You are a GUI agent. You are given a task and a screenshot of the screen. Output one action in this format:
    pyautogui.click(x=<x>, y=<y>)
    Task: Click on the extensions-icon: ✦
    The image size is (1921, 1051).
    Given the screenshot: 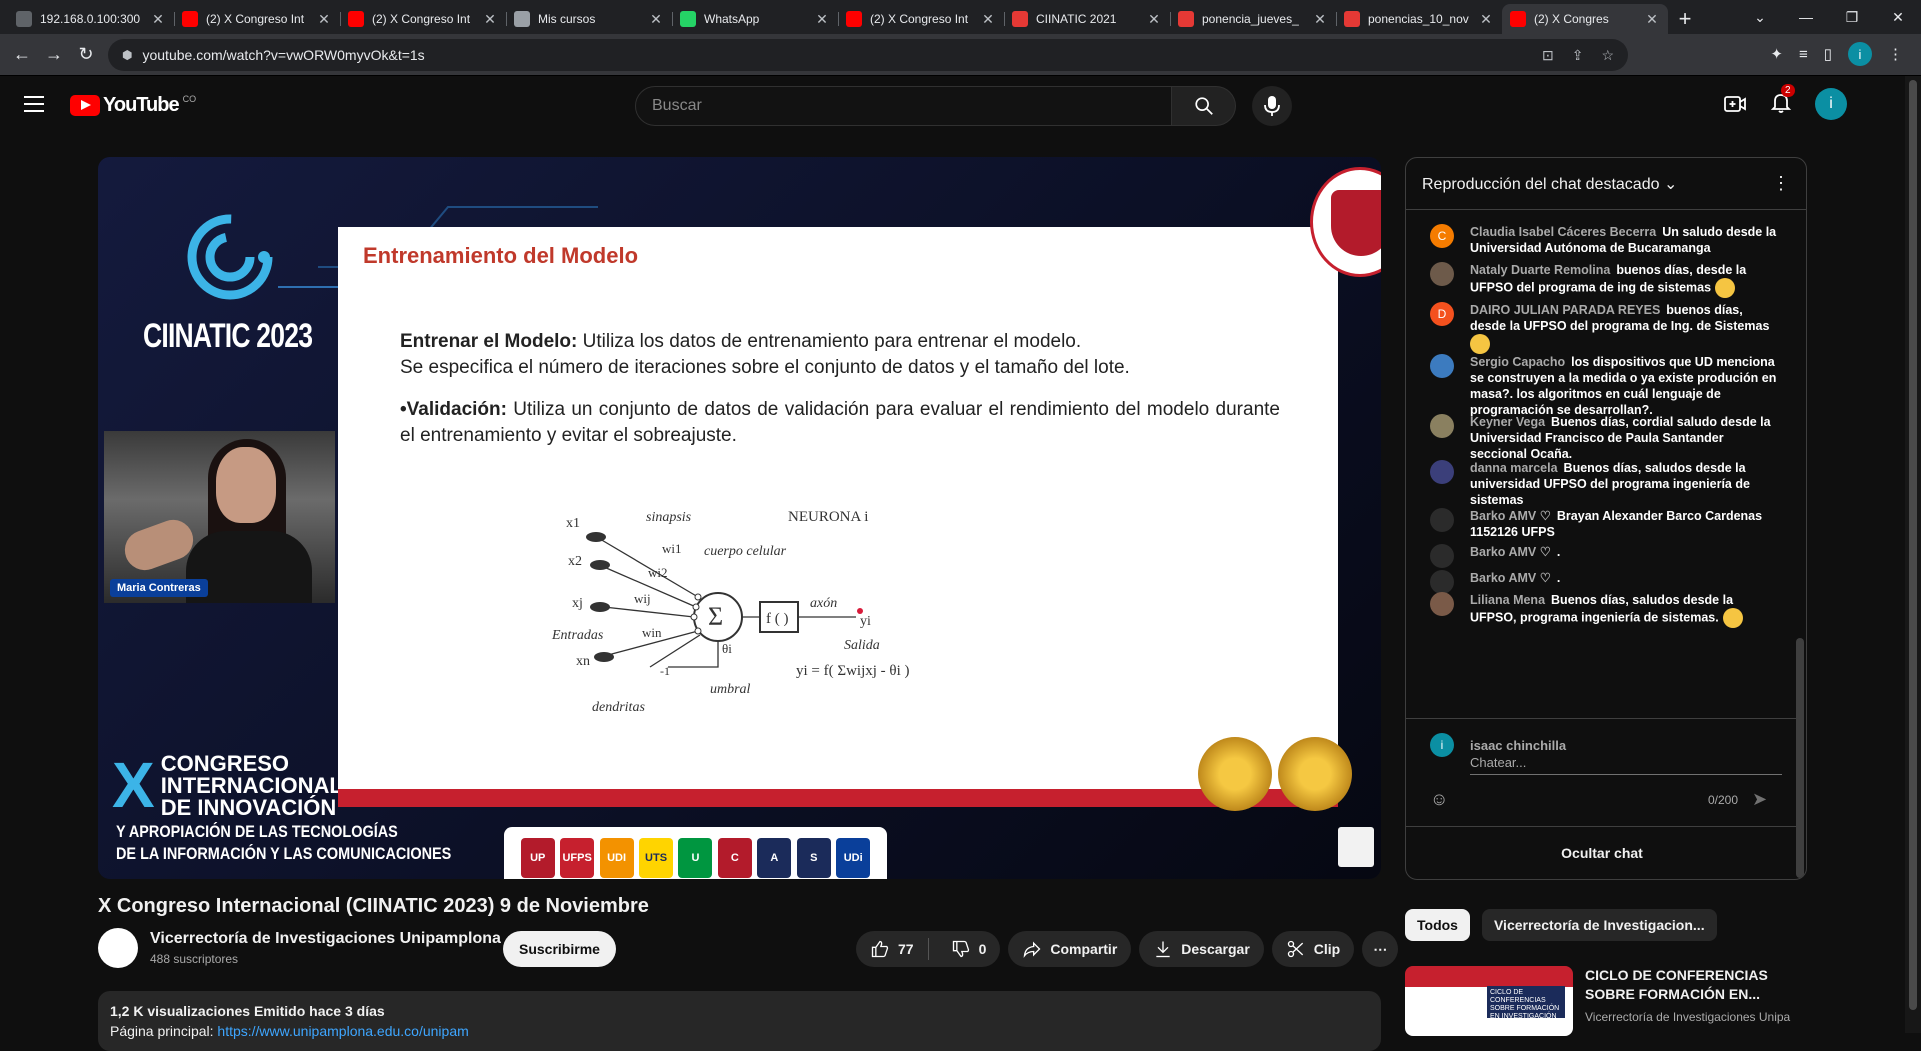 What is the action you would take?
    pyautogui.click(x=1776, y=54)
    